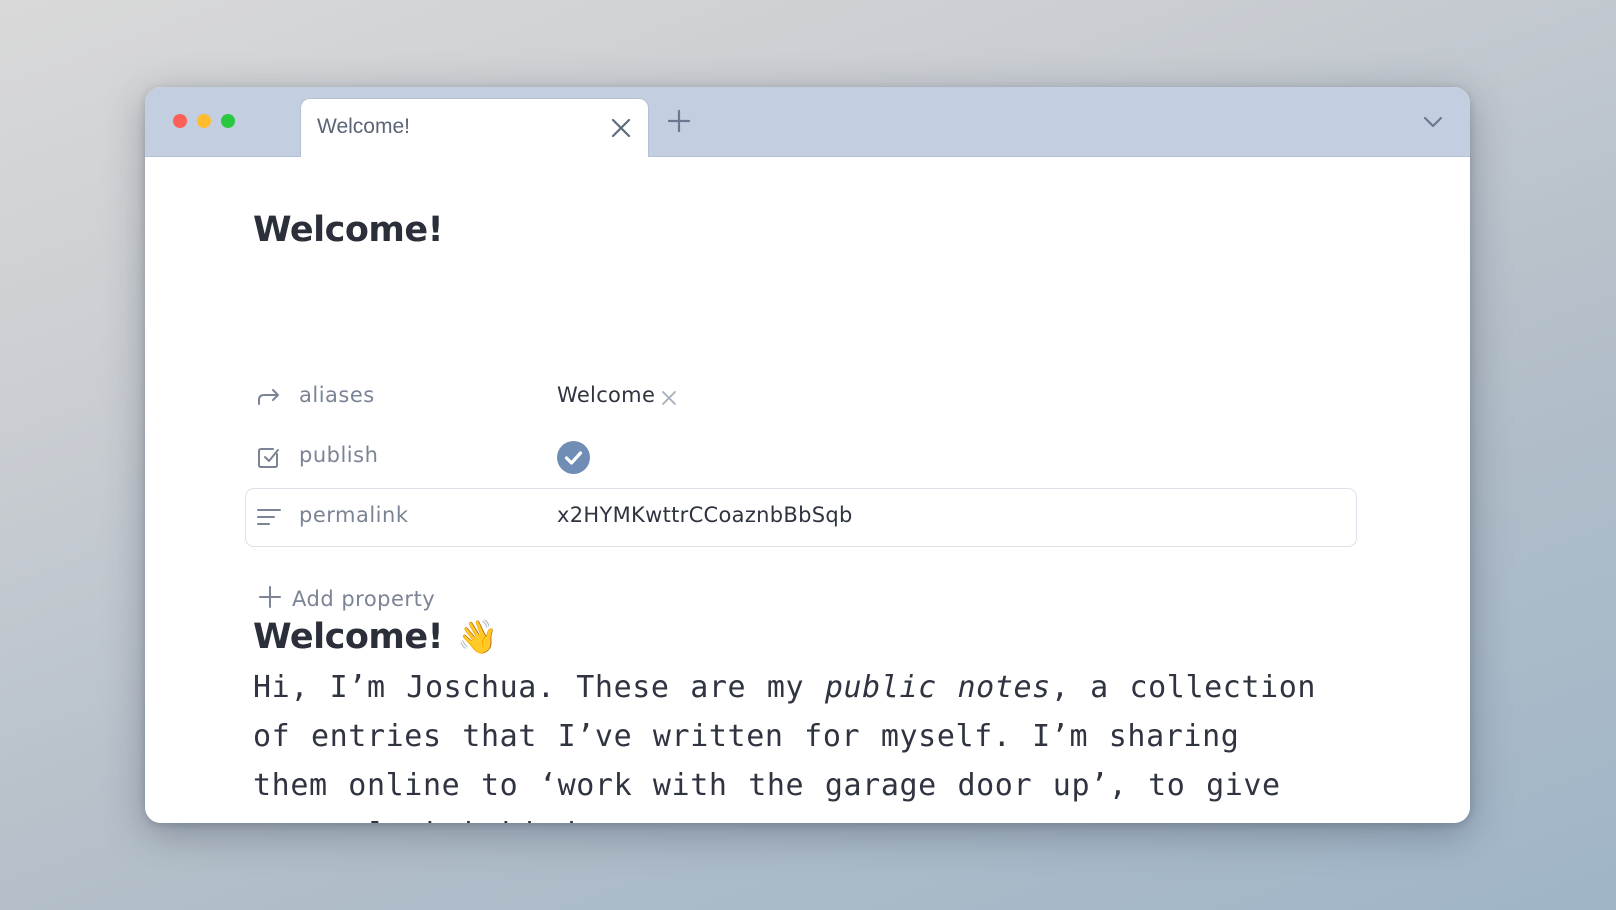 Image resolution: width=1616 pixels, height=910 pixels. What do you see at coordinates (807, 122) in the screenshot?
I see `tab-bar: Welcome!` at bounding box center [807, 122].